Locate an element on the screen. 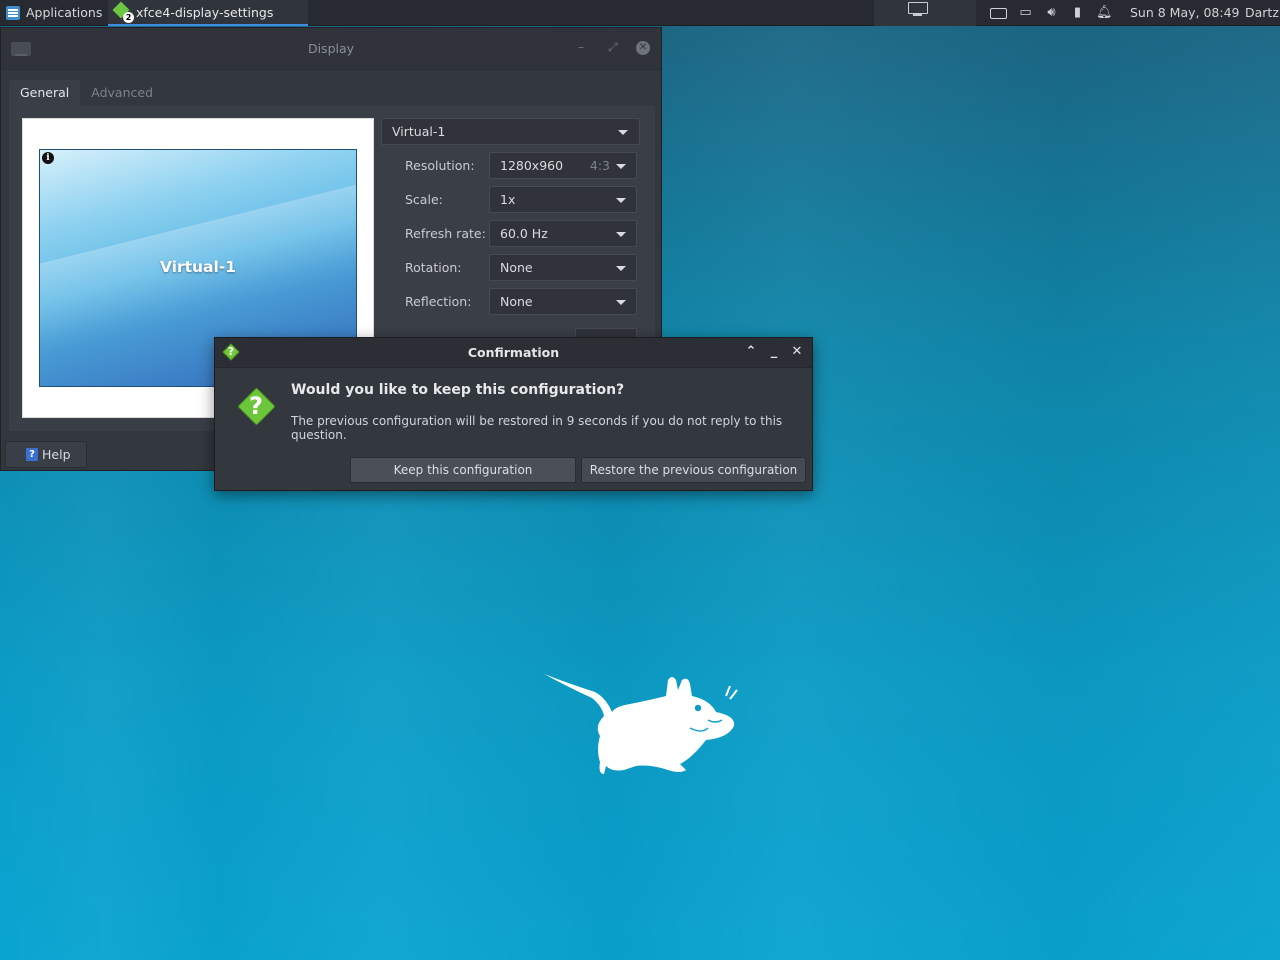 Image resolution: width=1280 pixels, height=960 pixels. help-icon: ? is located at coordinates (32, 454).